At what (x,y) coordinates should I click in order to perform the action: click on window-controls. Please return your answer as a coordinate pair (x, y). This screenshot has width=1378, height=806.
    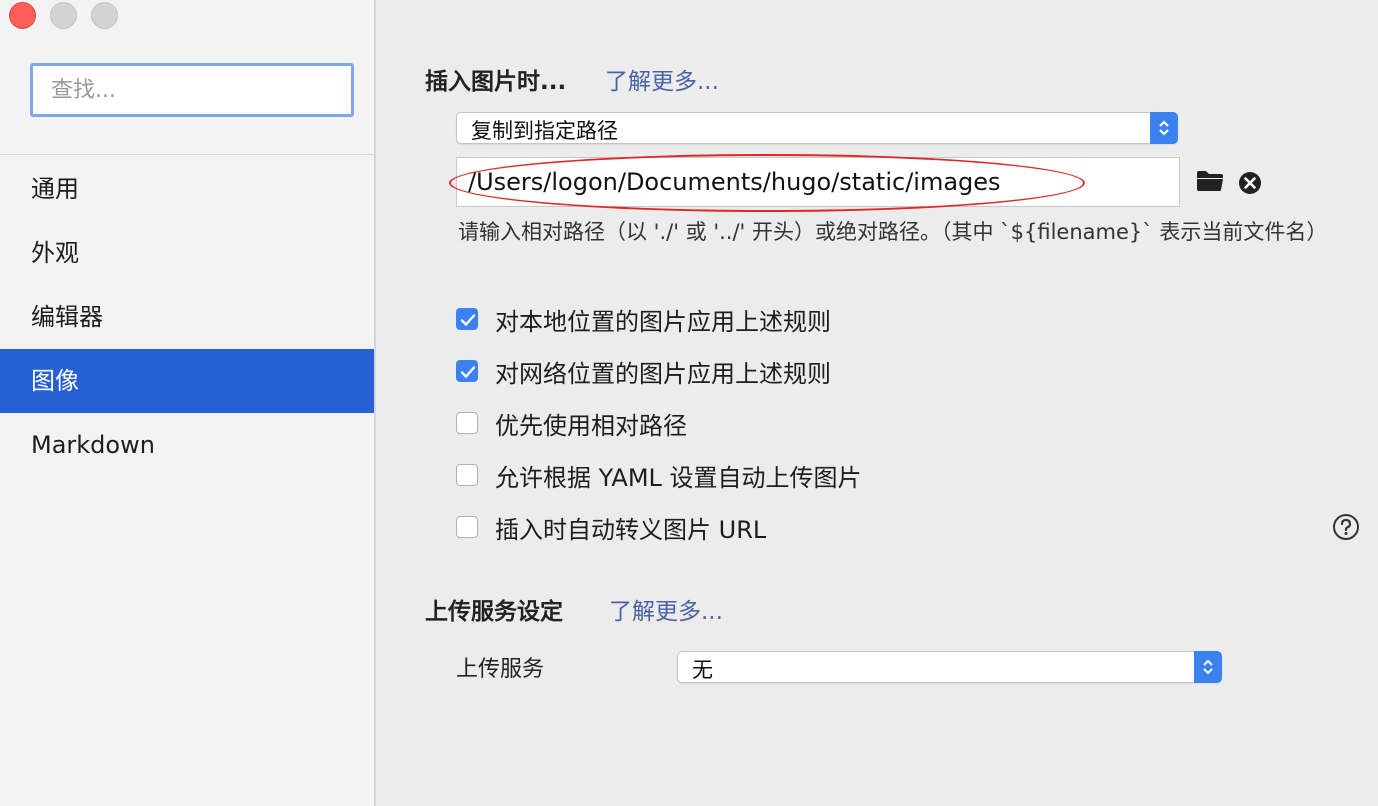
    Looking at the image, I should click on (63, 15).